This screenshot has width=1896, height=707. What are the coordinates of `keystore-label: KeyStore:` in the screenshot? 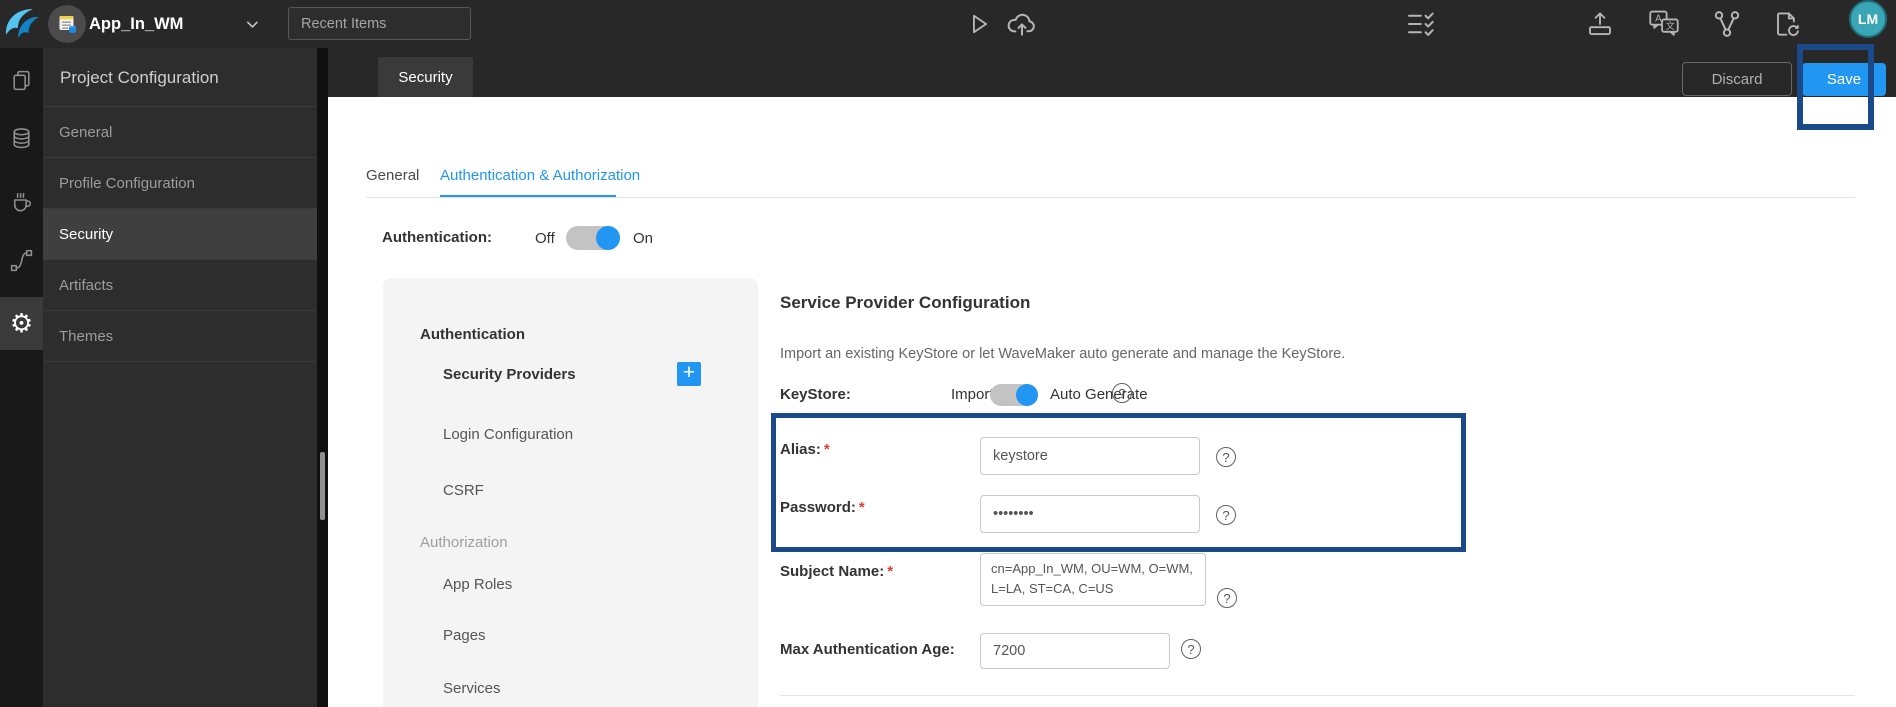 It's located at (815, 394).